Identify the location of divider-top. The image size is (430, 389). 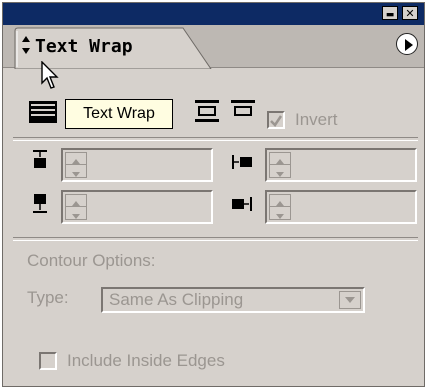
(215, 139).